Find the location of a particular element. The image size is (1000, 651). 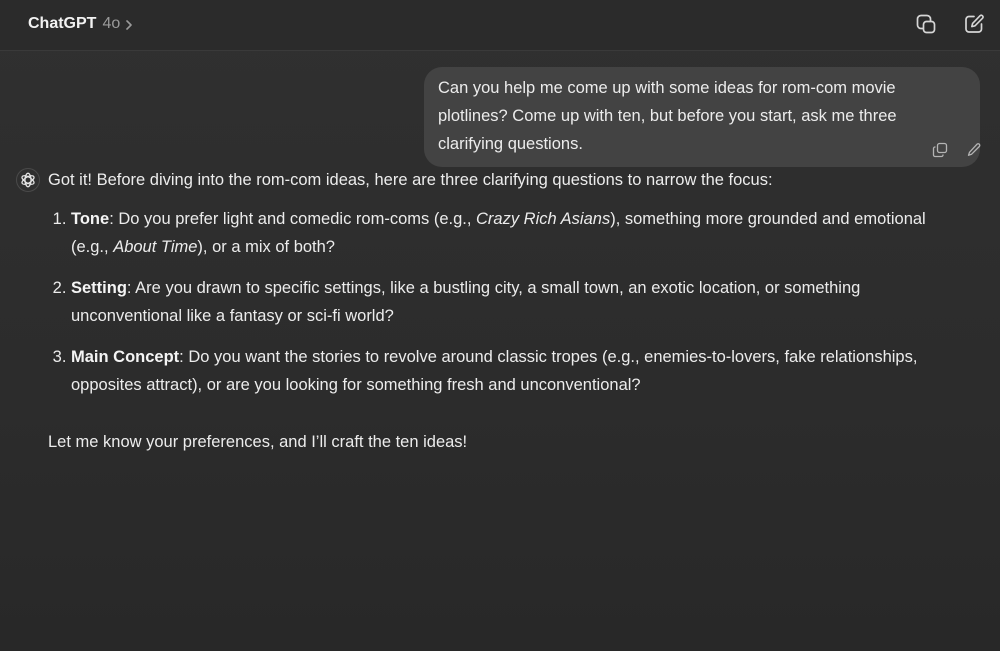

edit-icon is located at coordinates (974, 150).